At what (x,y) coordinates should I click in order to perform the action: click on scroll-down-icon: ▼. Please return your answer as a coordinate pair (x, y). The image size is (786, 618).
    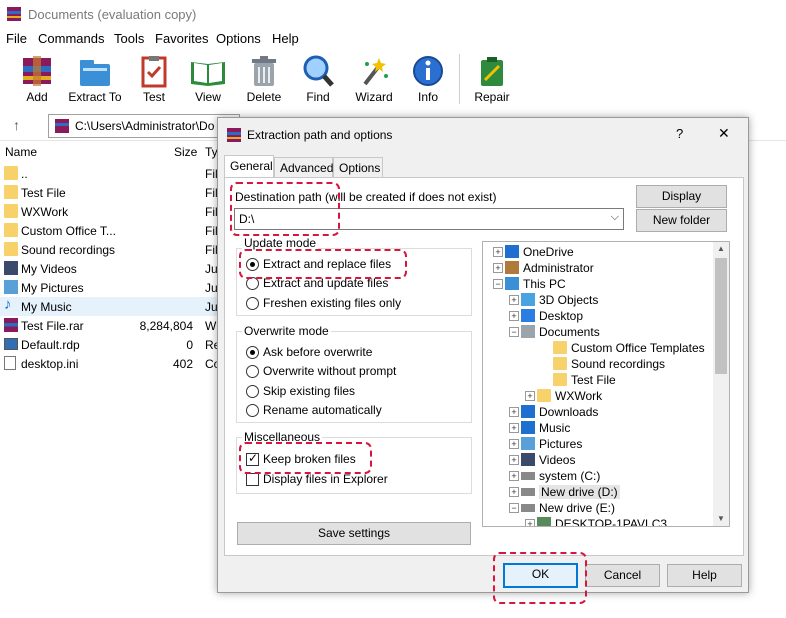
    Looking at the image, I should click on (721, 518).